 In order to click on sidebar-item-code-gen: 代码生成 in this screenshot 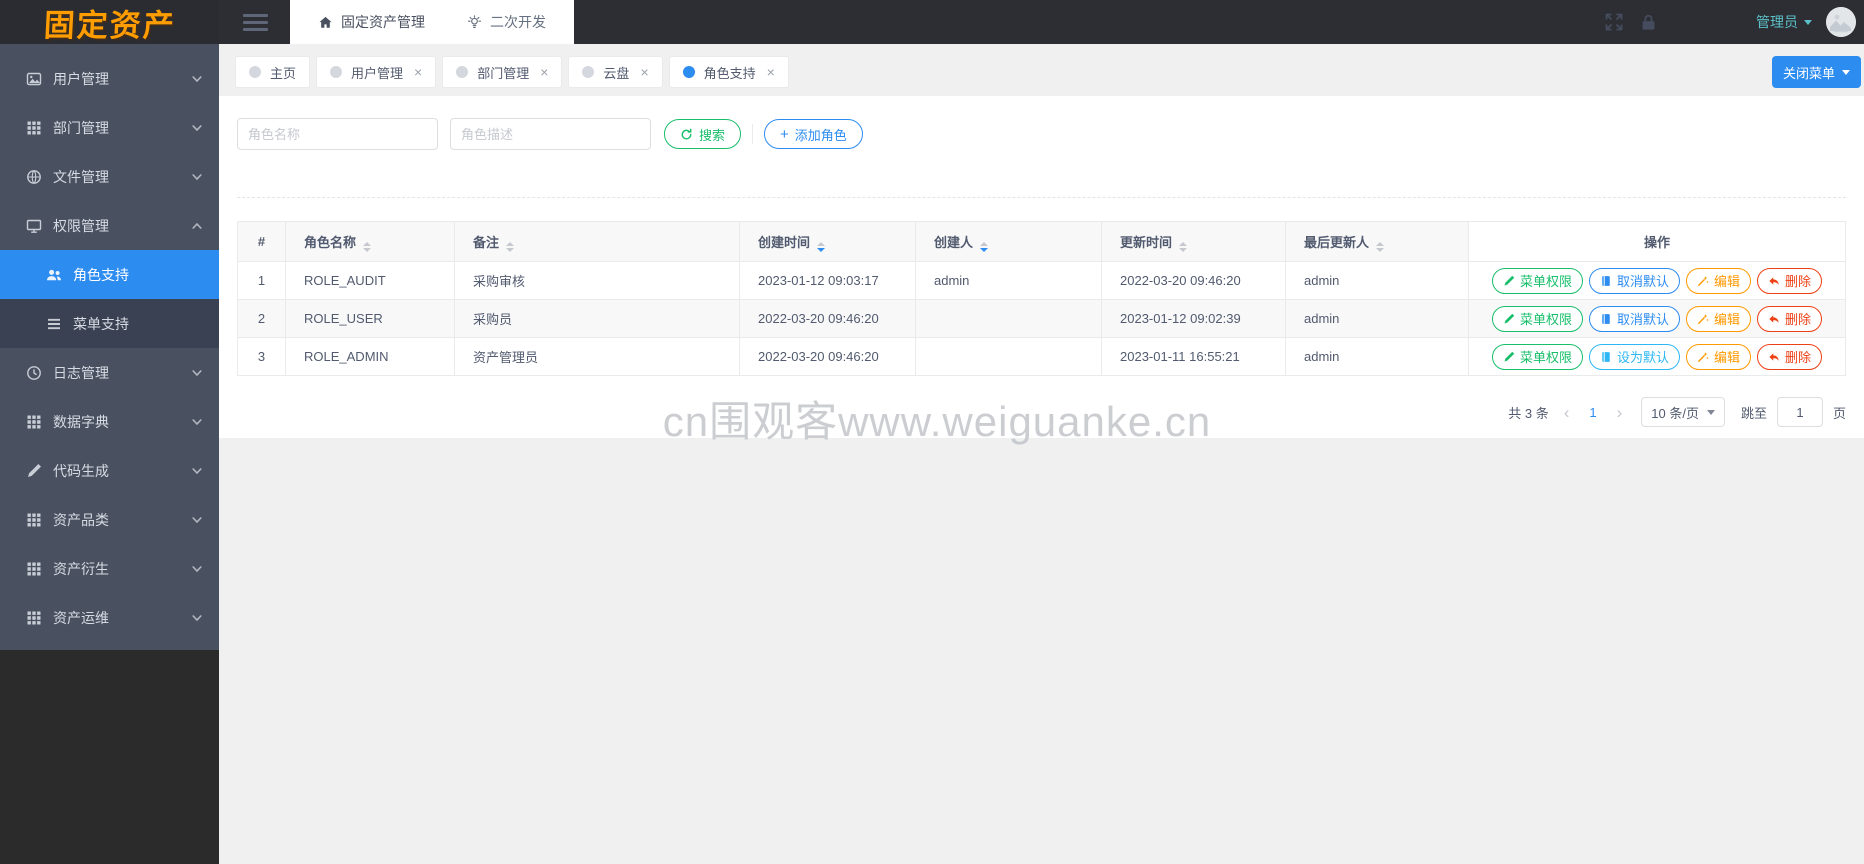, I will do `click(109, 470)`.